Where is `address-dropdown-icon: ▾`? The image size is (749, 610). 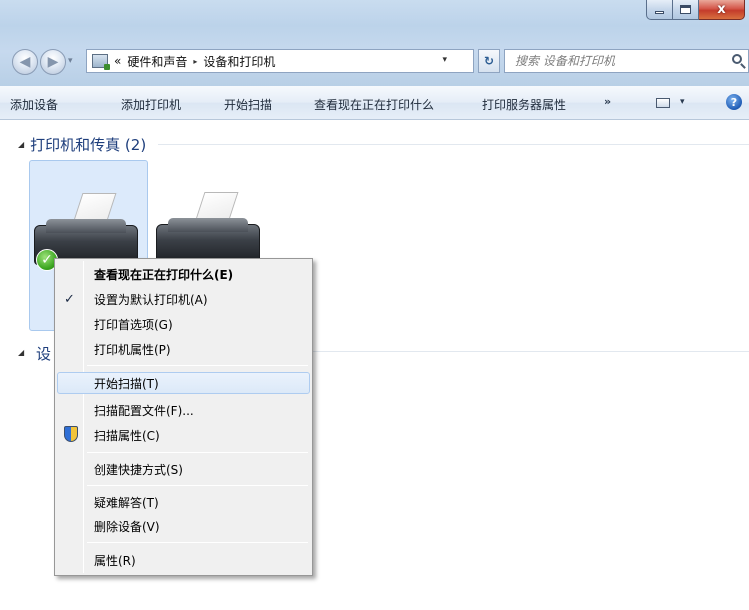
address-dropdown-icon: ▾ is located at coordinates (444, 60).